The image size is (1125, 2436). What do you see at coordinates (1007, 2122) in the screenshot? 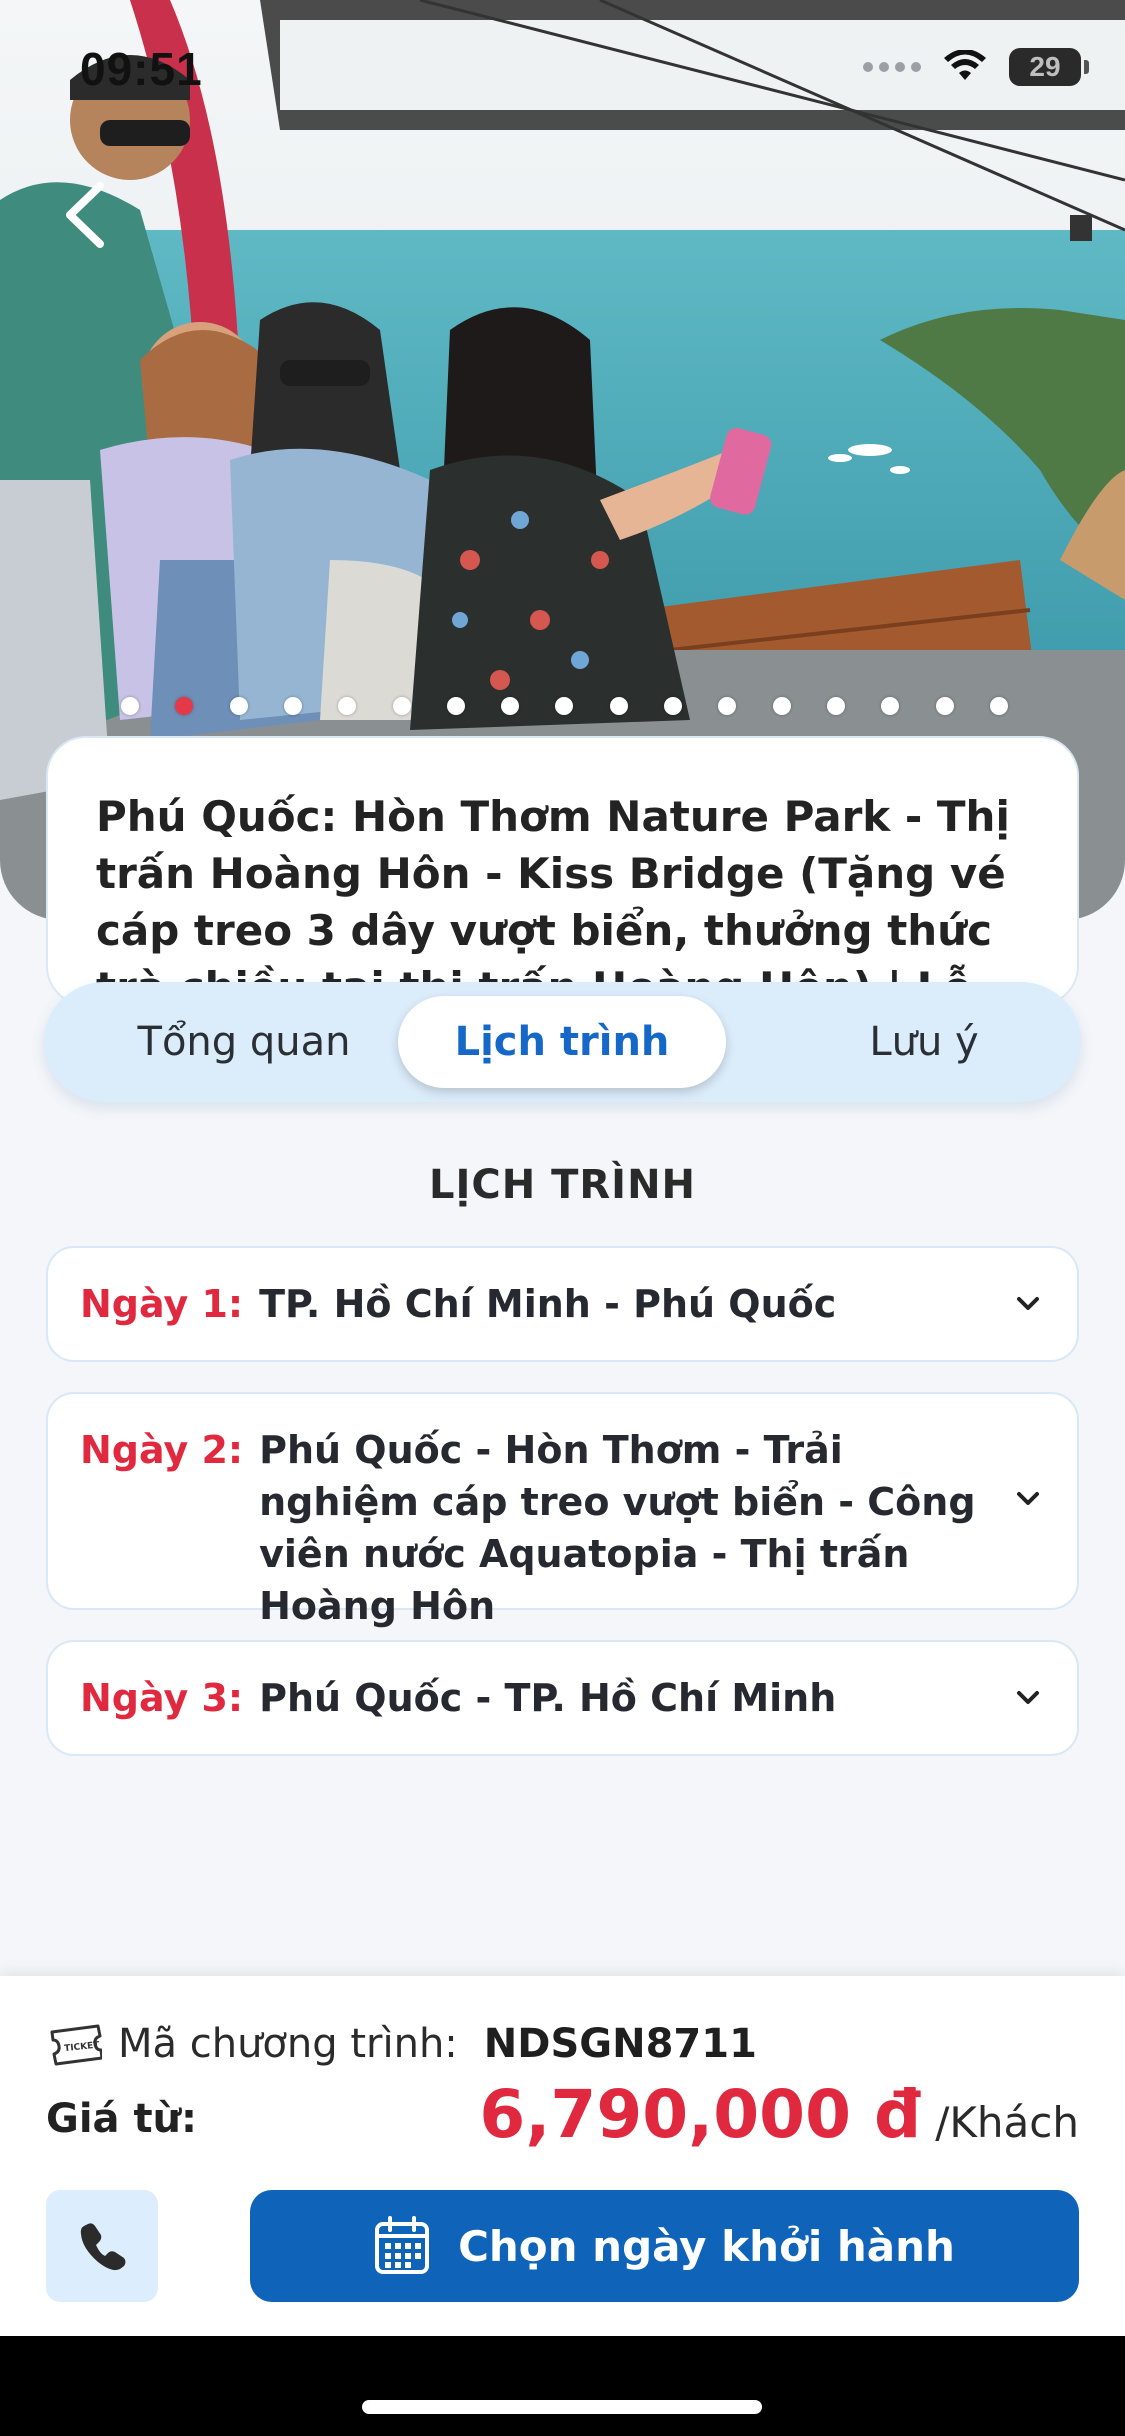
I see `price-unit: /Khách` at bounding box center [1007, 2122].